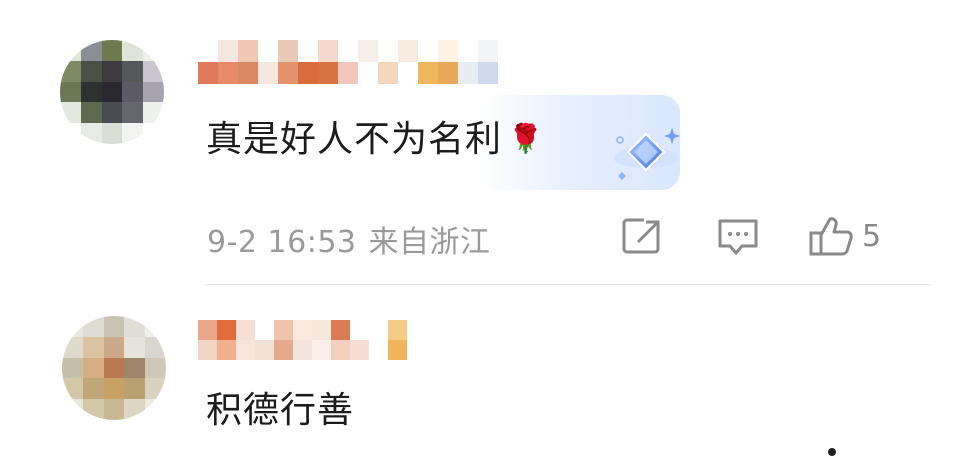 This screenshot has width=964, height=456. Describe the element at coordinates (282, 242) in the screenshot. I see `comment-date: 9-2 16:53` at that location.